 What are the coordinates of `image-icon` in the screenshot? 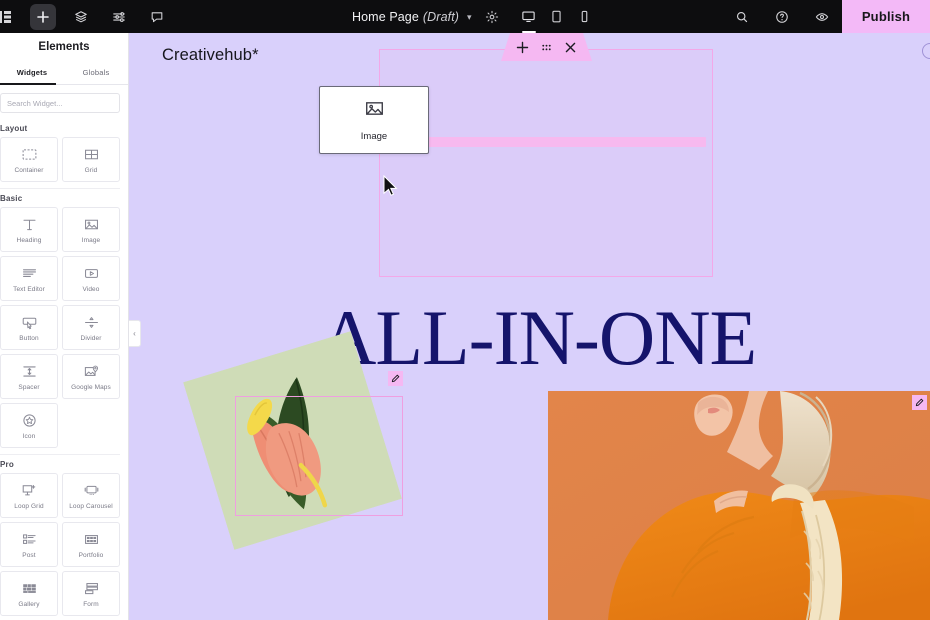 It's located at (374, 111).